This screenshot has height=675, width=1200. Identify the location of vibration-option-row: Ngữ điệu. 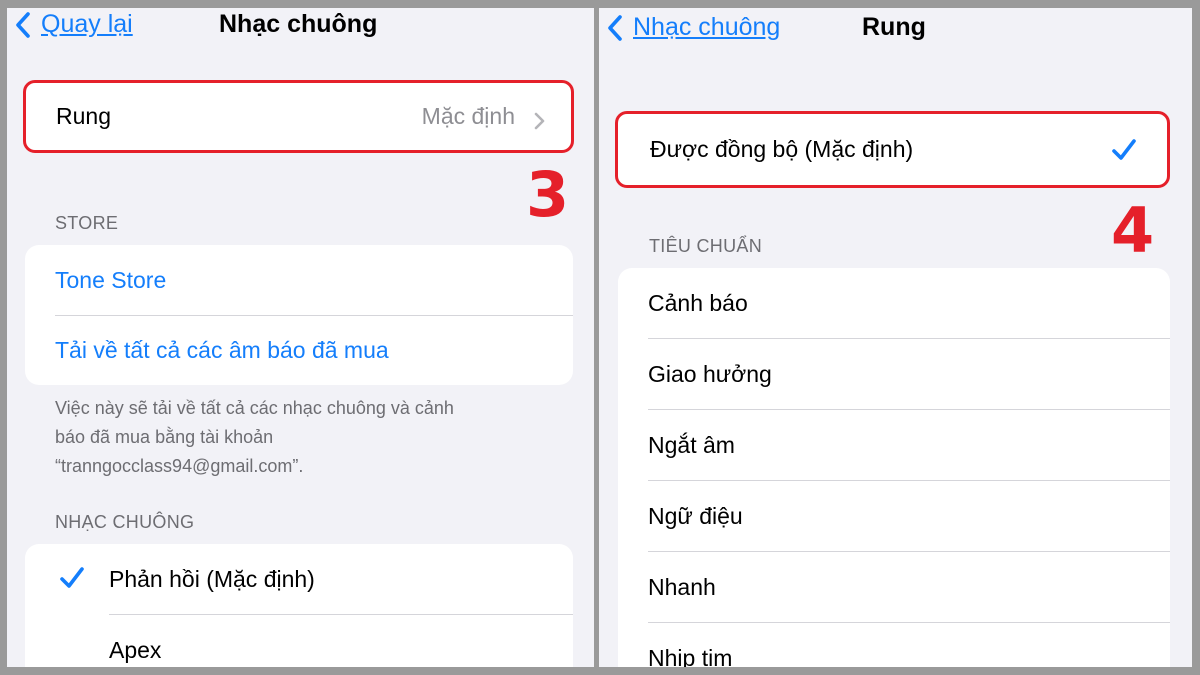
(894, 516).